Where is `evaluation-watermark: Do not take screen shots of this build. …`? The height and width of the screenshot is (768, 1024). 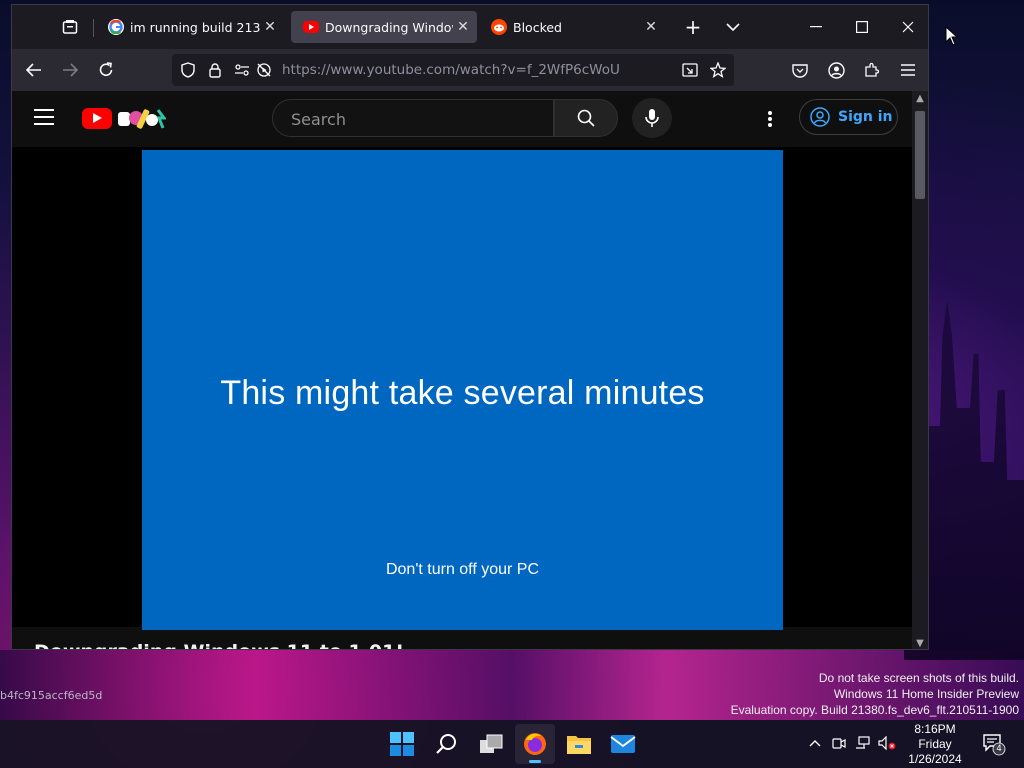 evaluation-watermark: Do not take screen shots of this build. … is located at coordinates (875, 694).